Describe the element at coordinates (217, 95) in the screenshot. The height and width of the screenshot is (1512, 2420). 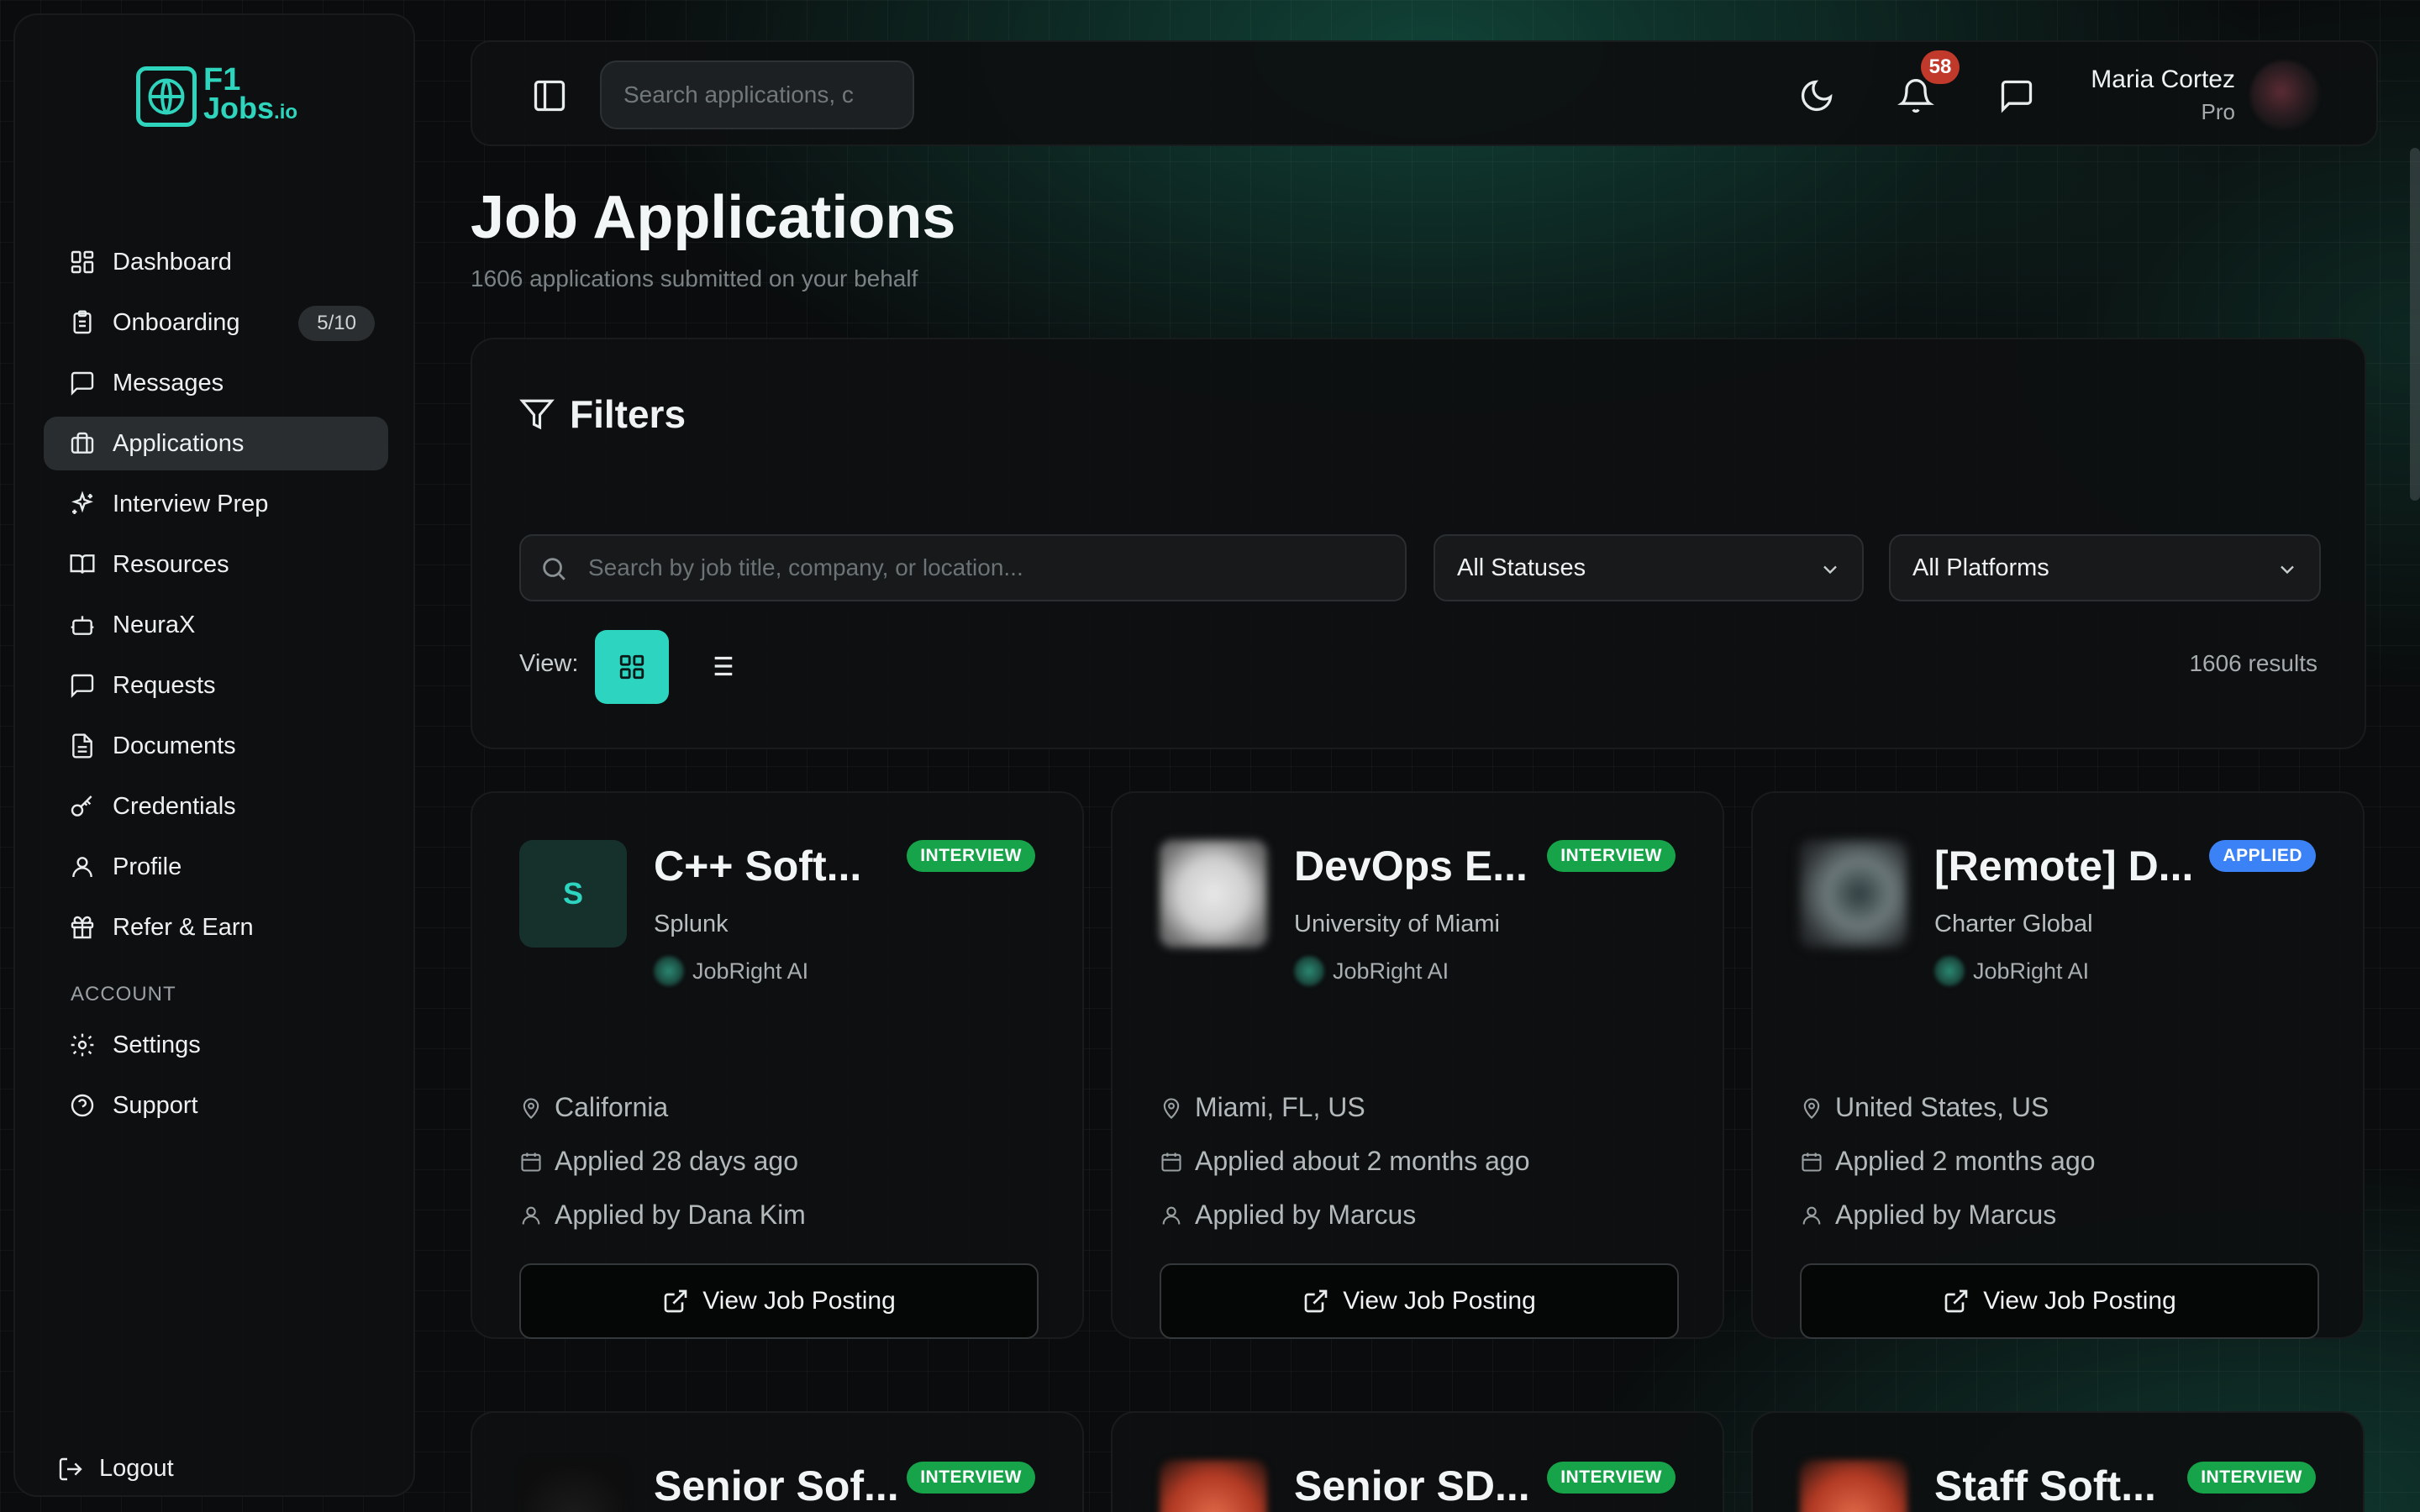
I see `app-logo: F1 Jobs.io` at that location.